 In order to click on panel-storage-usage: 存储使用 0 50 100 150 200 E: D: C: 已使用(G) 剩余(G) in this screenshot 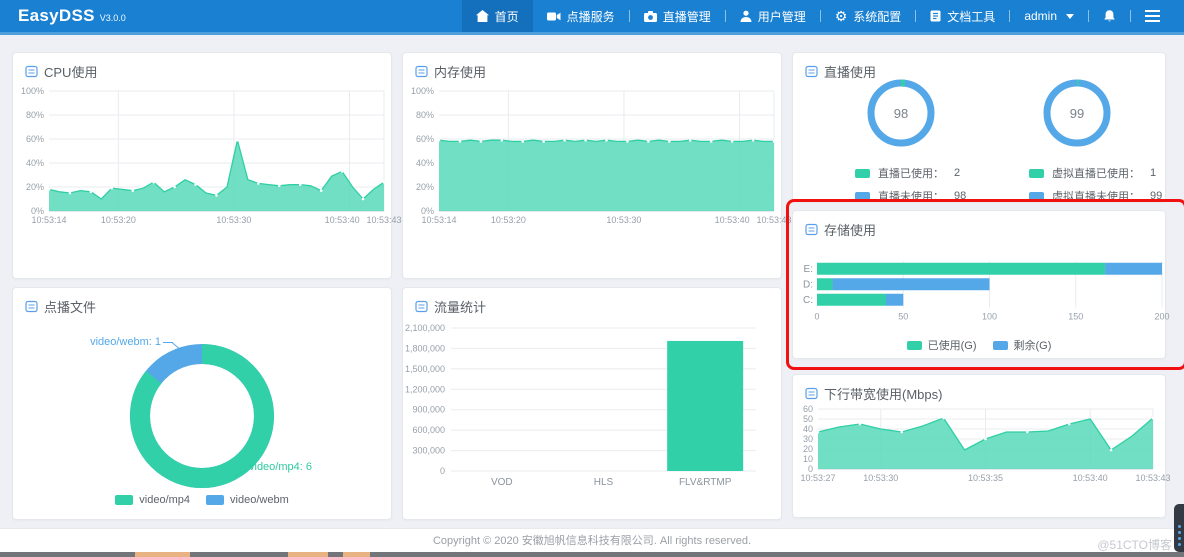, I will do `click(981, 284)`.